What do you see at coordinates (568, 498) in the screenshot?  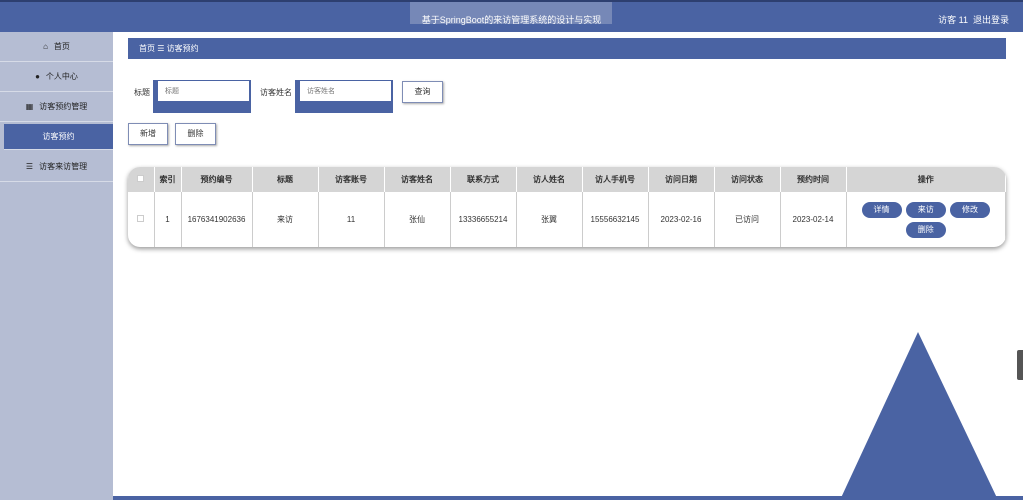 I see `bottom-bar` at bounding box center [568, 498].